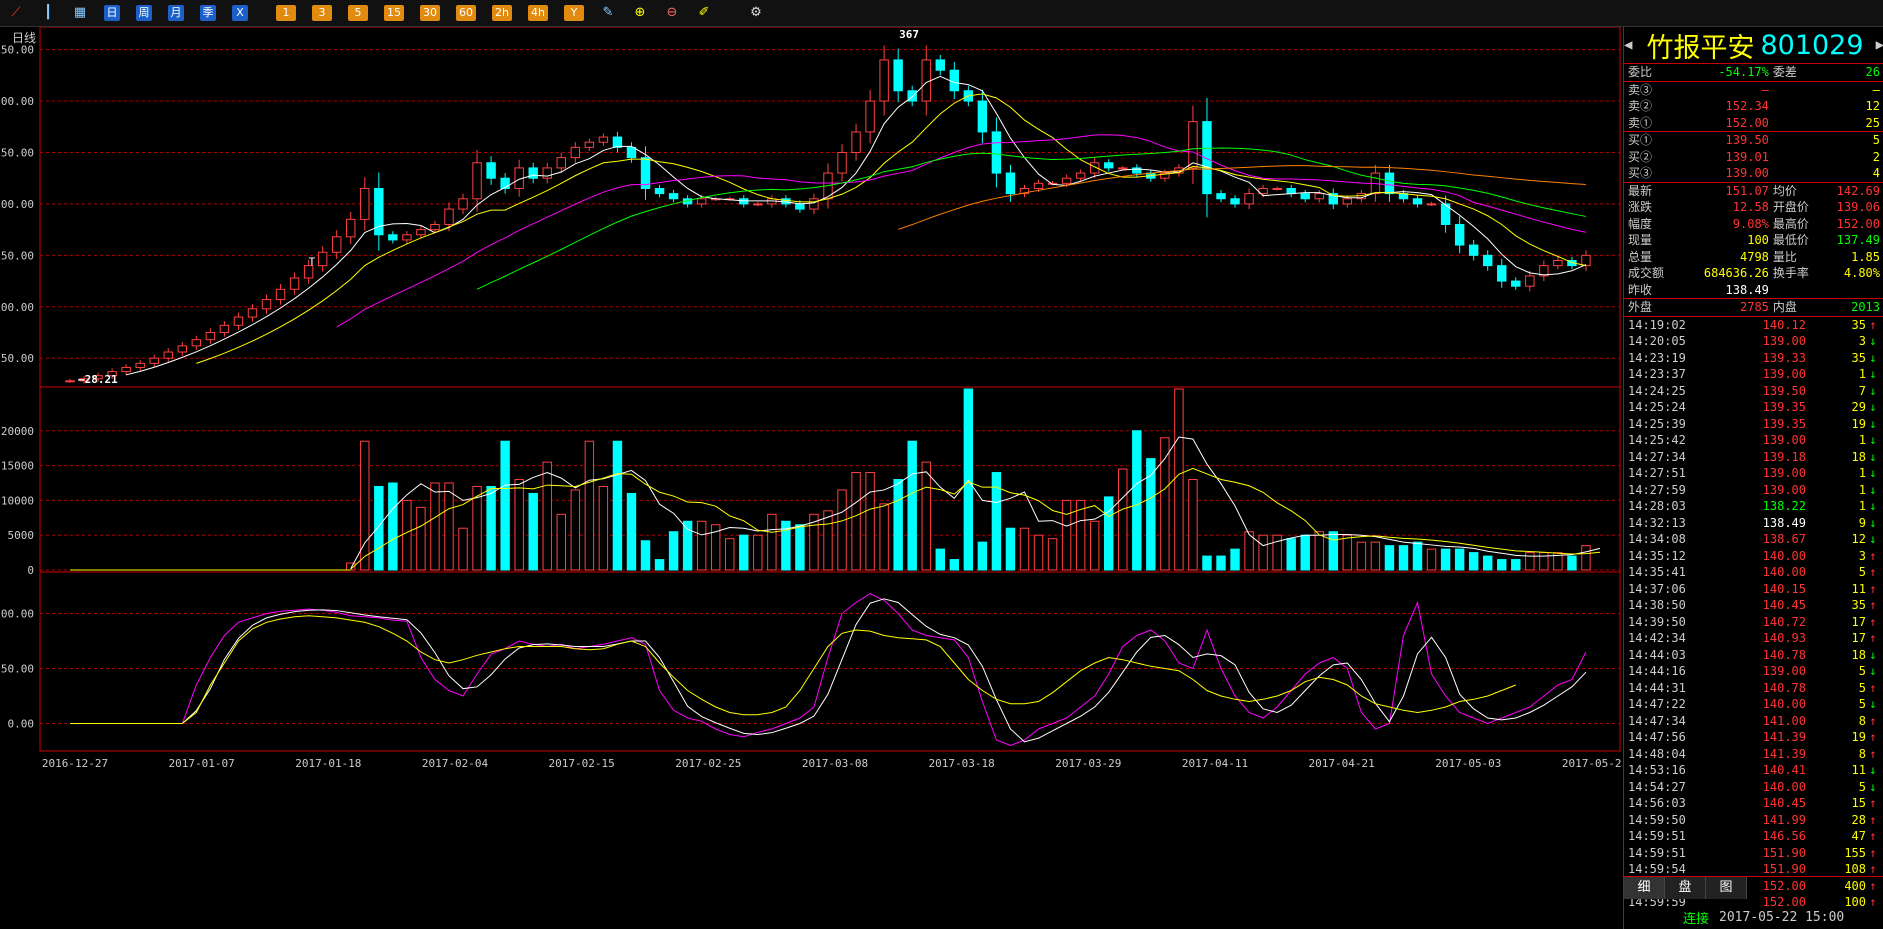 Image resolution: width=1883 pixels, height=929 pixels. Describe the element at coordinates (1726, 888) in the screenshot. I see `tab-chart: 图` at that location.